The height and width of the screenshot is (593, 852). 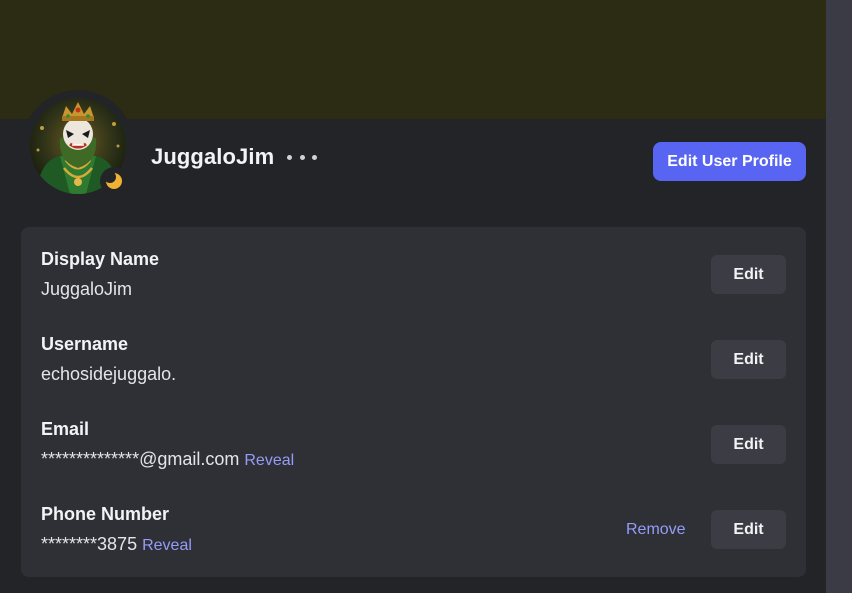 I want to click on phone-label: Phone Number, so click(x=105, y=514).